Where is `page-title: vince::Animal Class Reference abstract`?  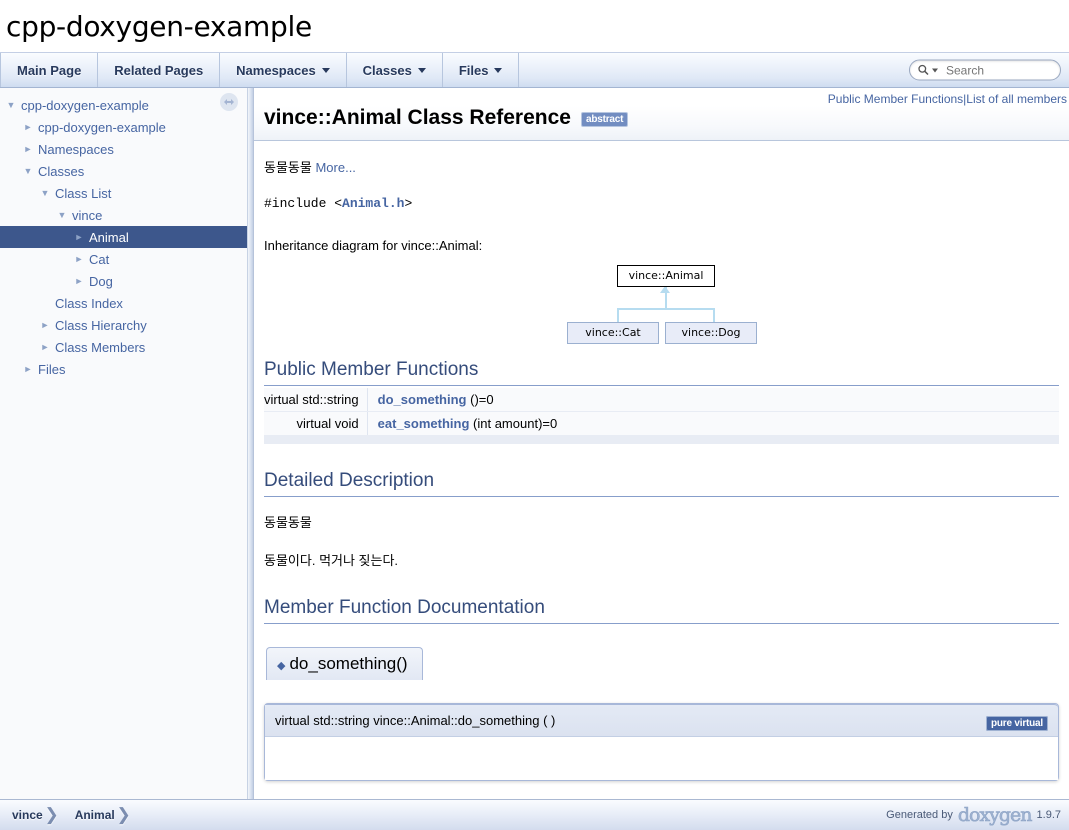 page-title: vince::Animal Class Reference abstract is located at coordinates (666, 118).